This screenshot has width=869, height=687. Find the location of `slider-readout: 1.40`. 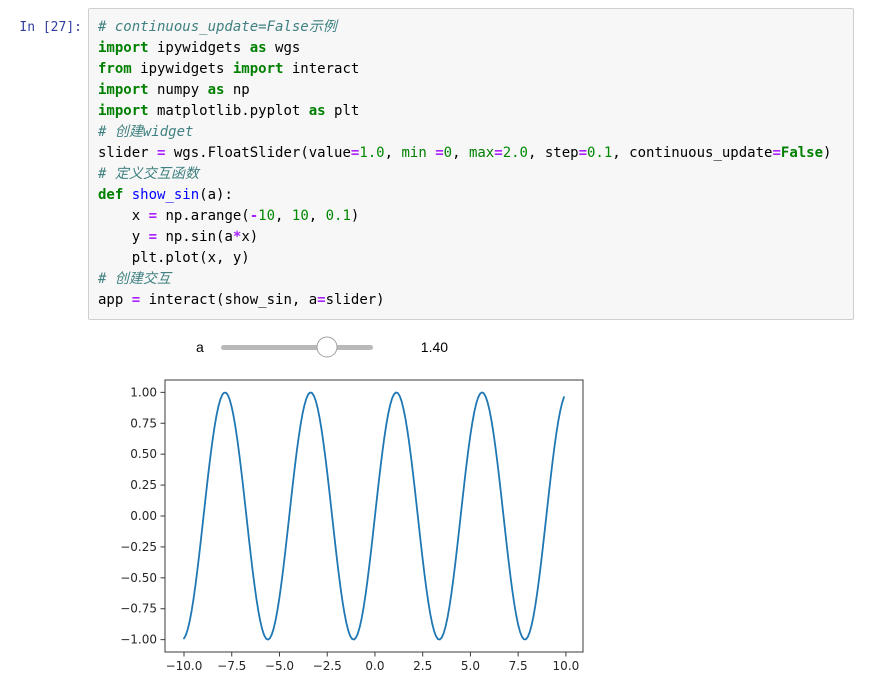

slider-readout: 1.40 is located at coordinates (434, 347).